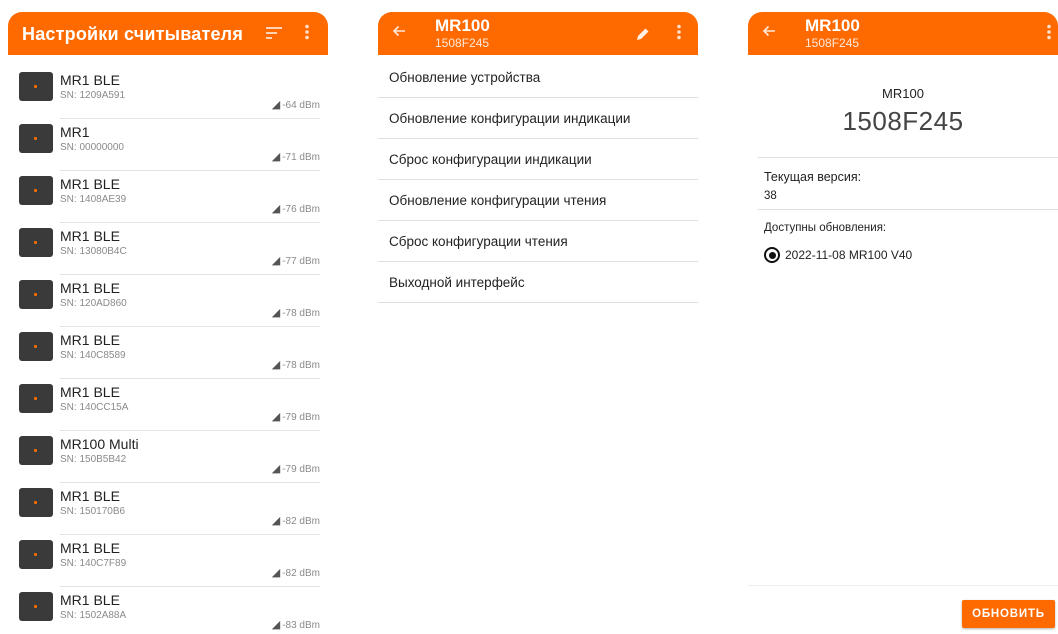  Describe the element at coordinates (770, 196) in the screenshot. I see `current-version-value: 38` at that location.